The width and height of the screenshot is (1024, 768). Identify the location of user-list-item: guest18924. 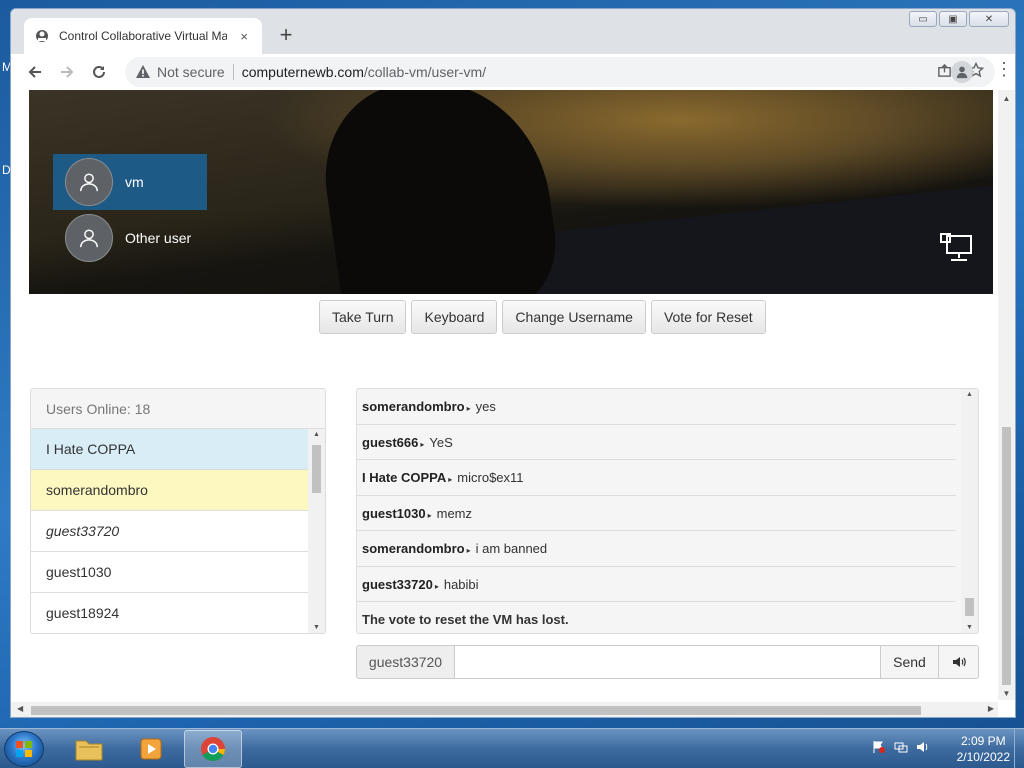
(170, 613).